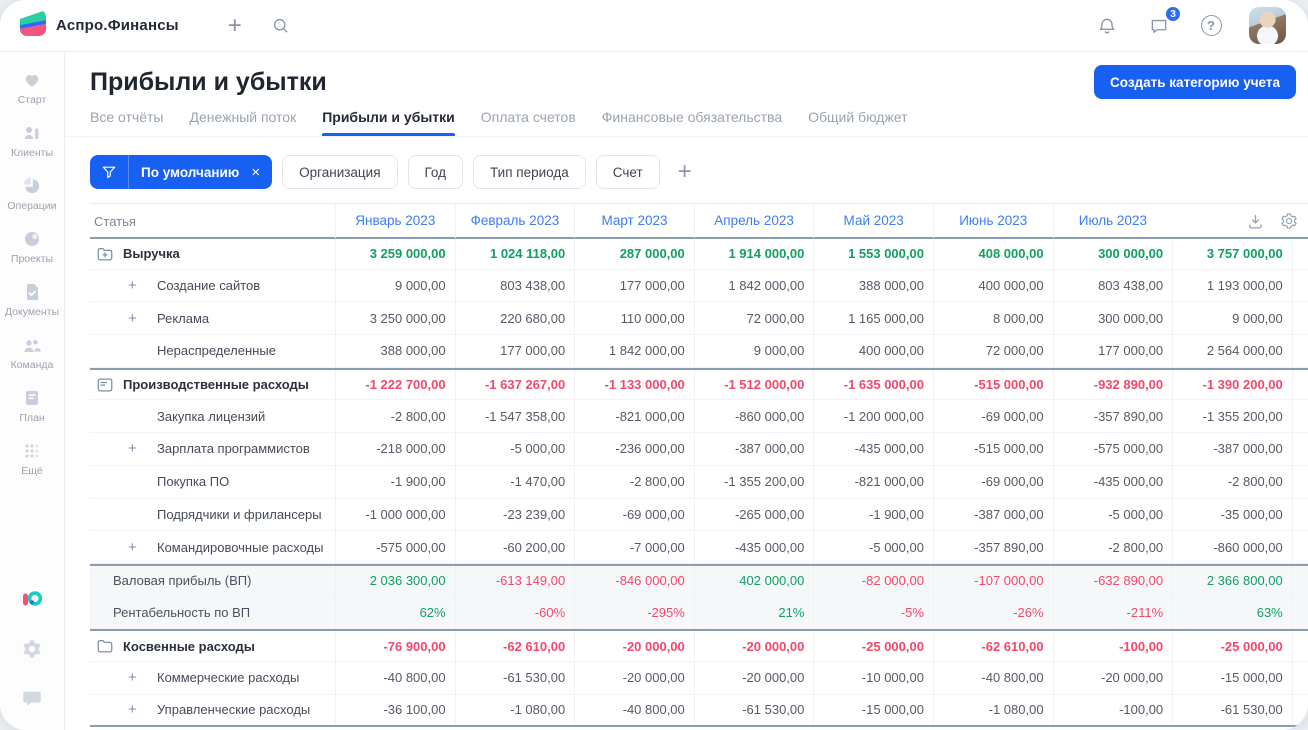 This screenshot has width=1308, height=730. Describe the element at coordinates (992, 449) in the screenshot. I see `cell-value: -515 000,00` at that location.